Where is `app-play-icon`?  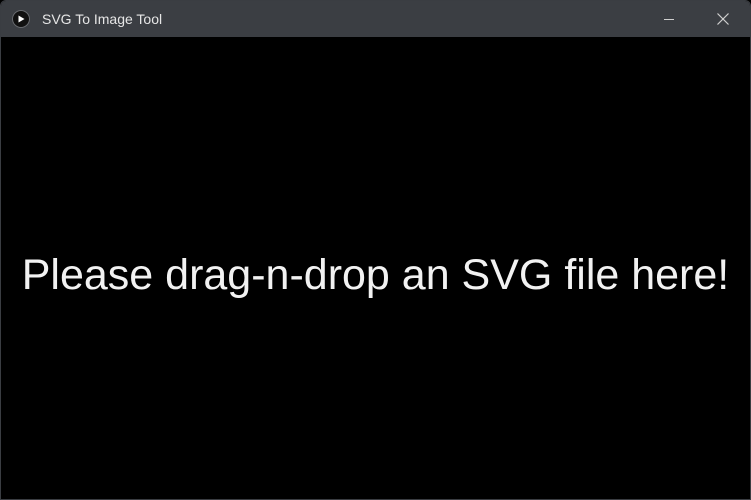 app-play-icon is located at coordinates (21, 19).